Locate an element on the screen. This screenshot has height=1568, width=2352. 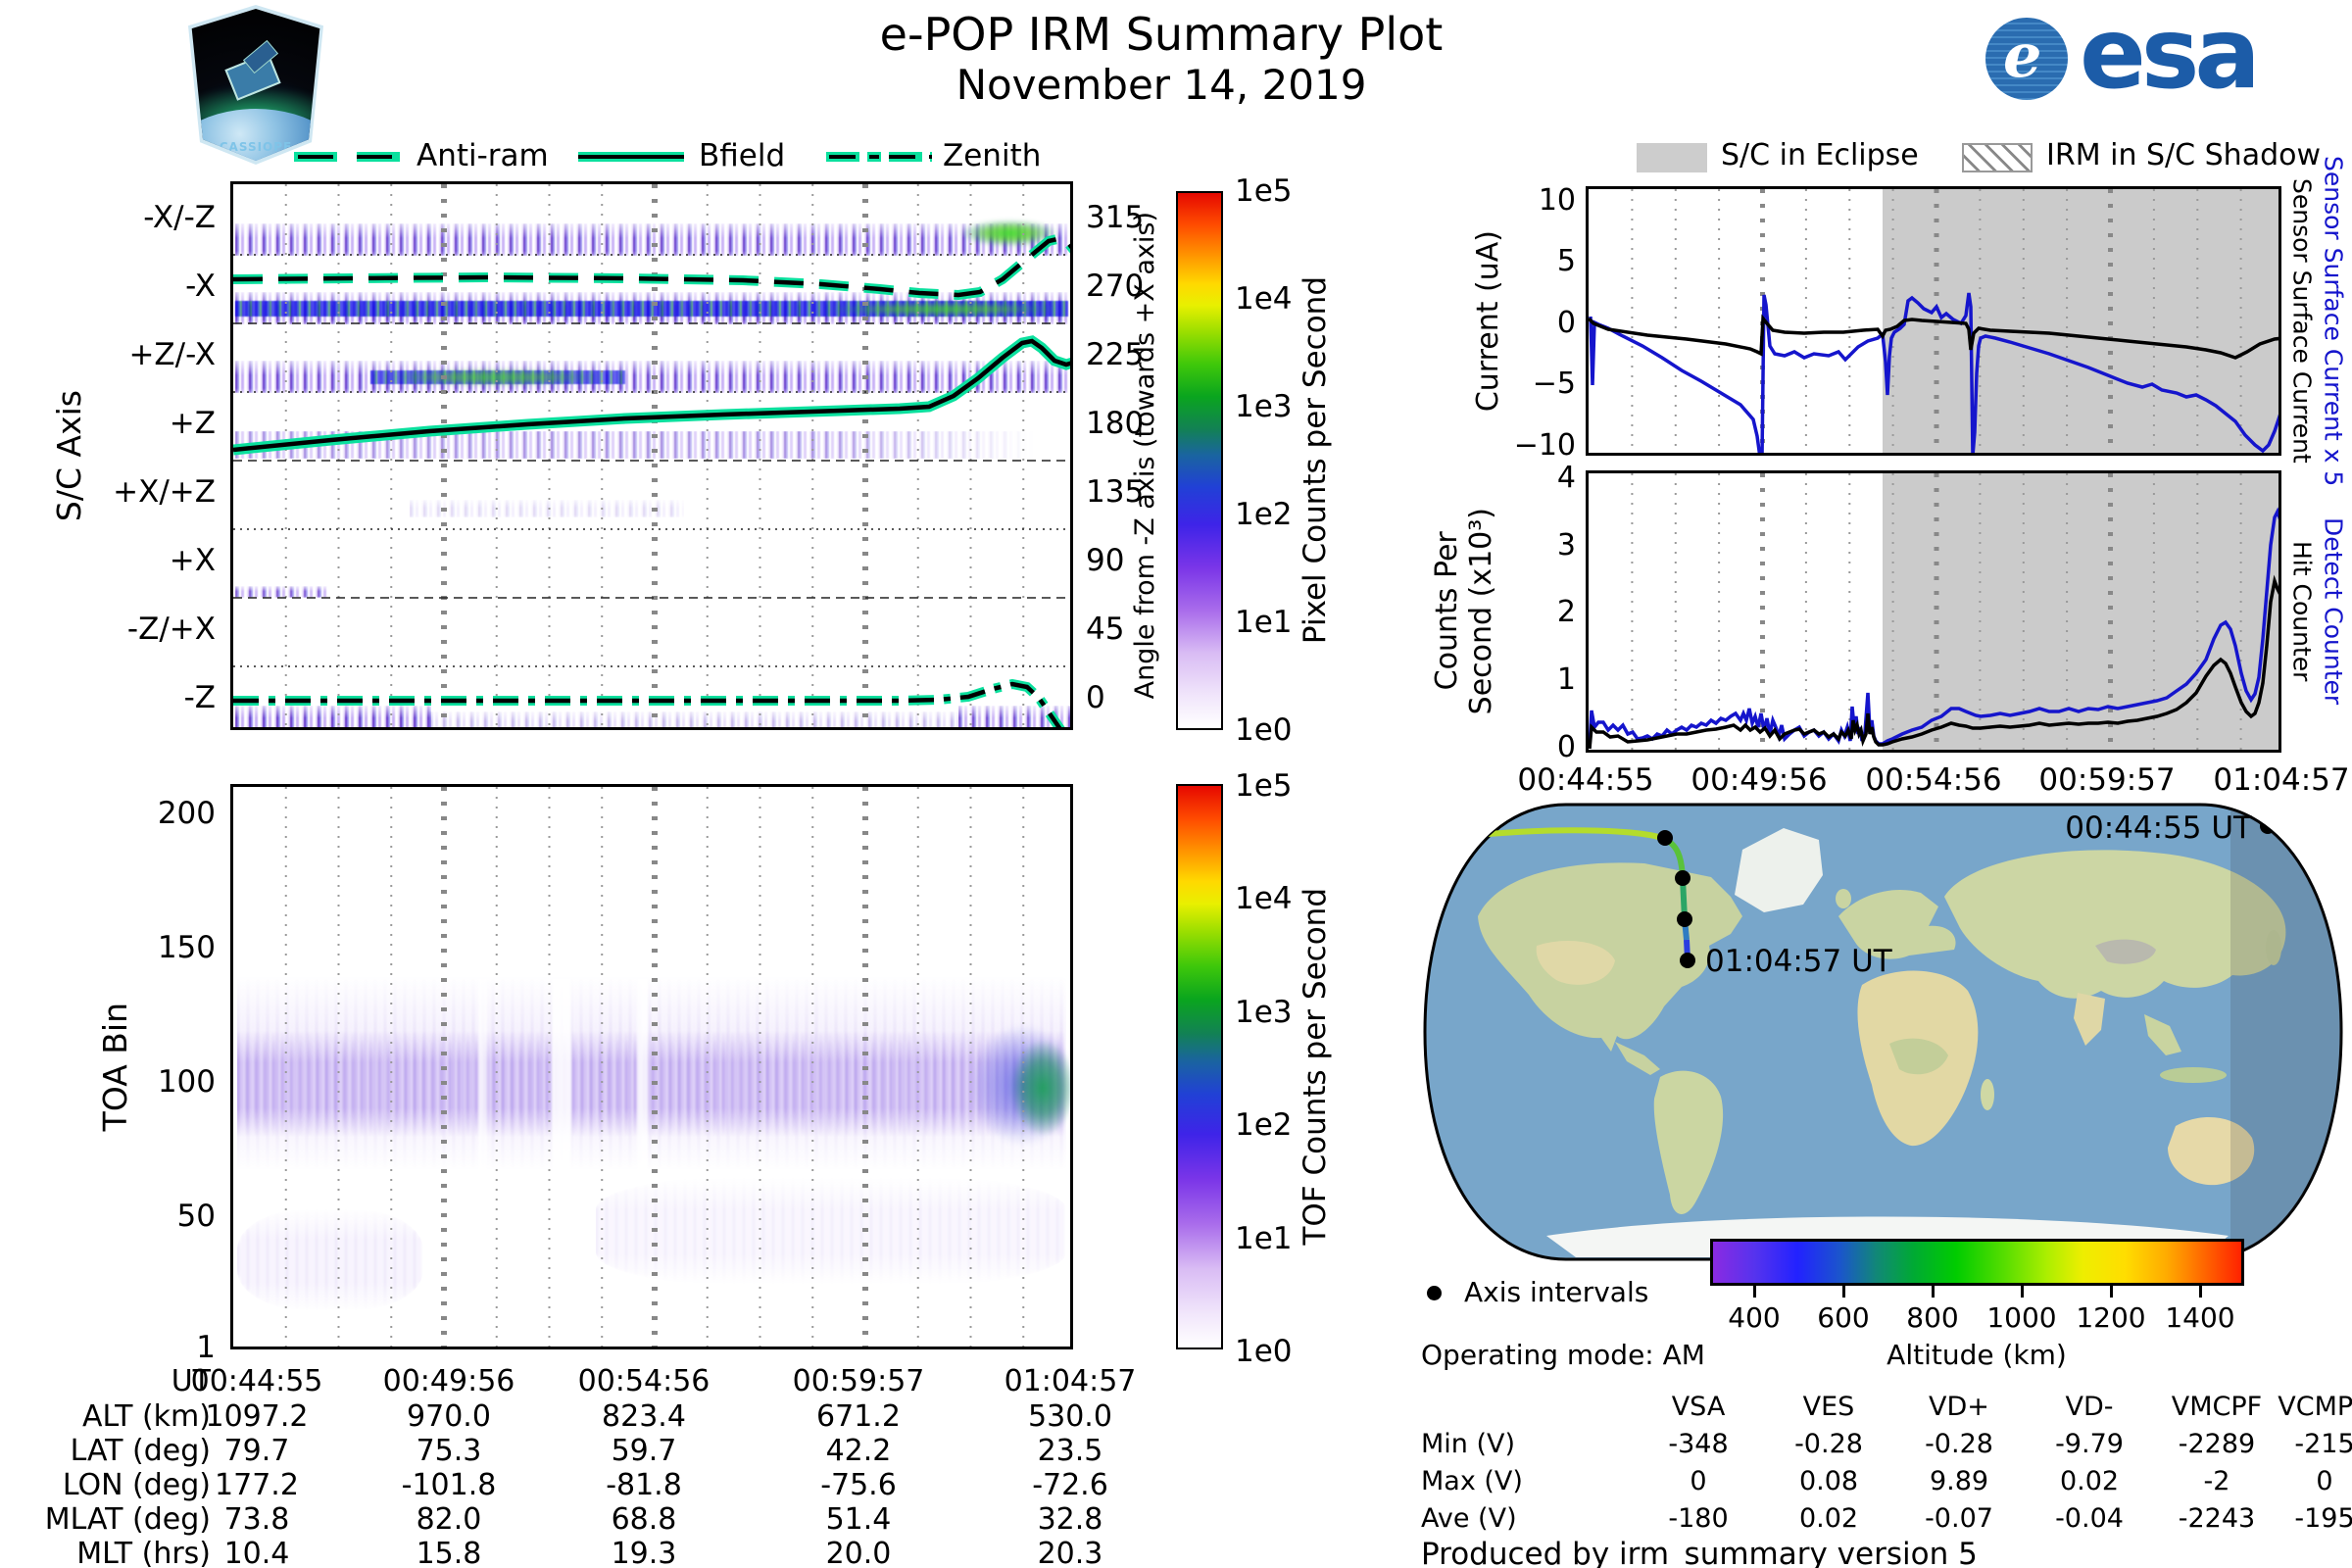
table-cell: 10.4 is located at coordinates (256, 1552).